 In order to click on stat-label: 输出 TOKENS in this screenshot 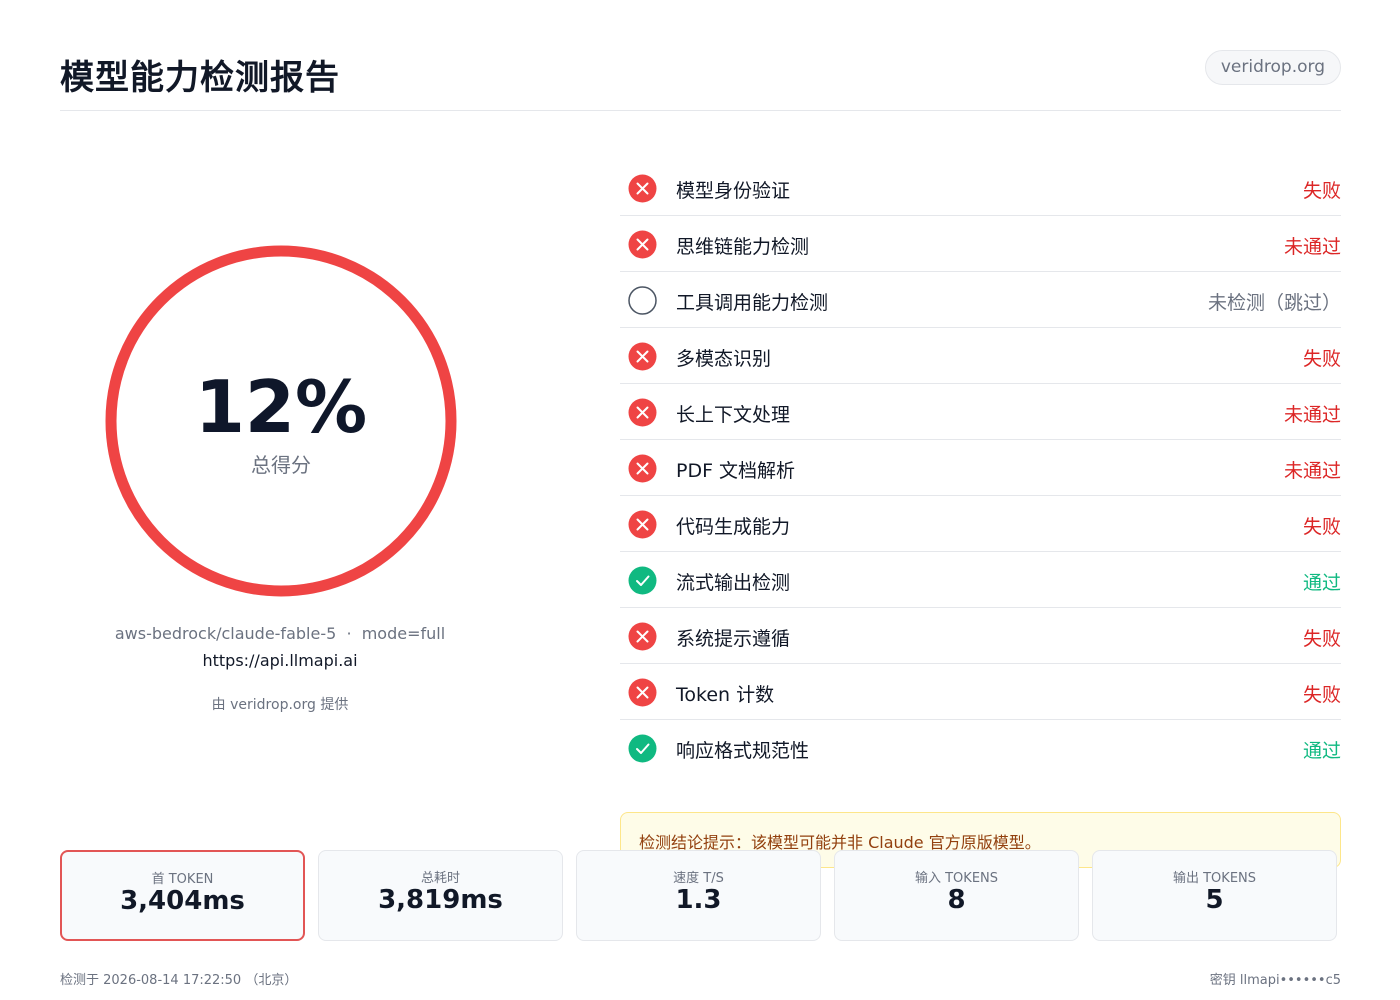, I will do `click(1214, 878)`.